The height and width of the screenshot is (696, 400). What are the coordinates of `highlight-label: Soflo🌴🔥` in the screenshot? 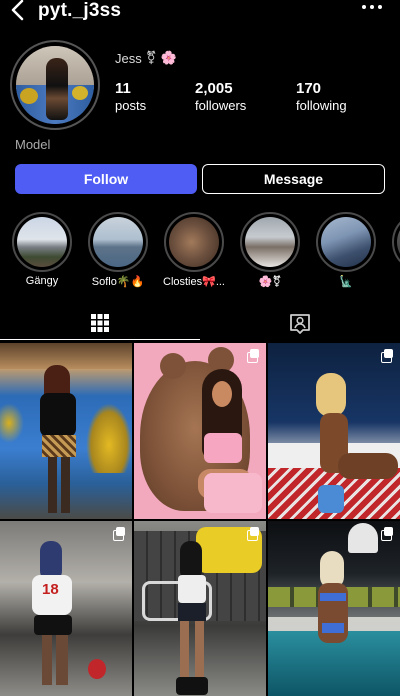 It's located at (118, 282).